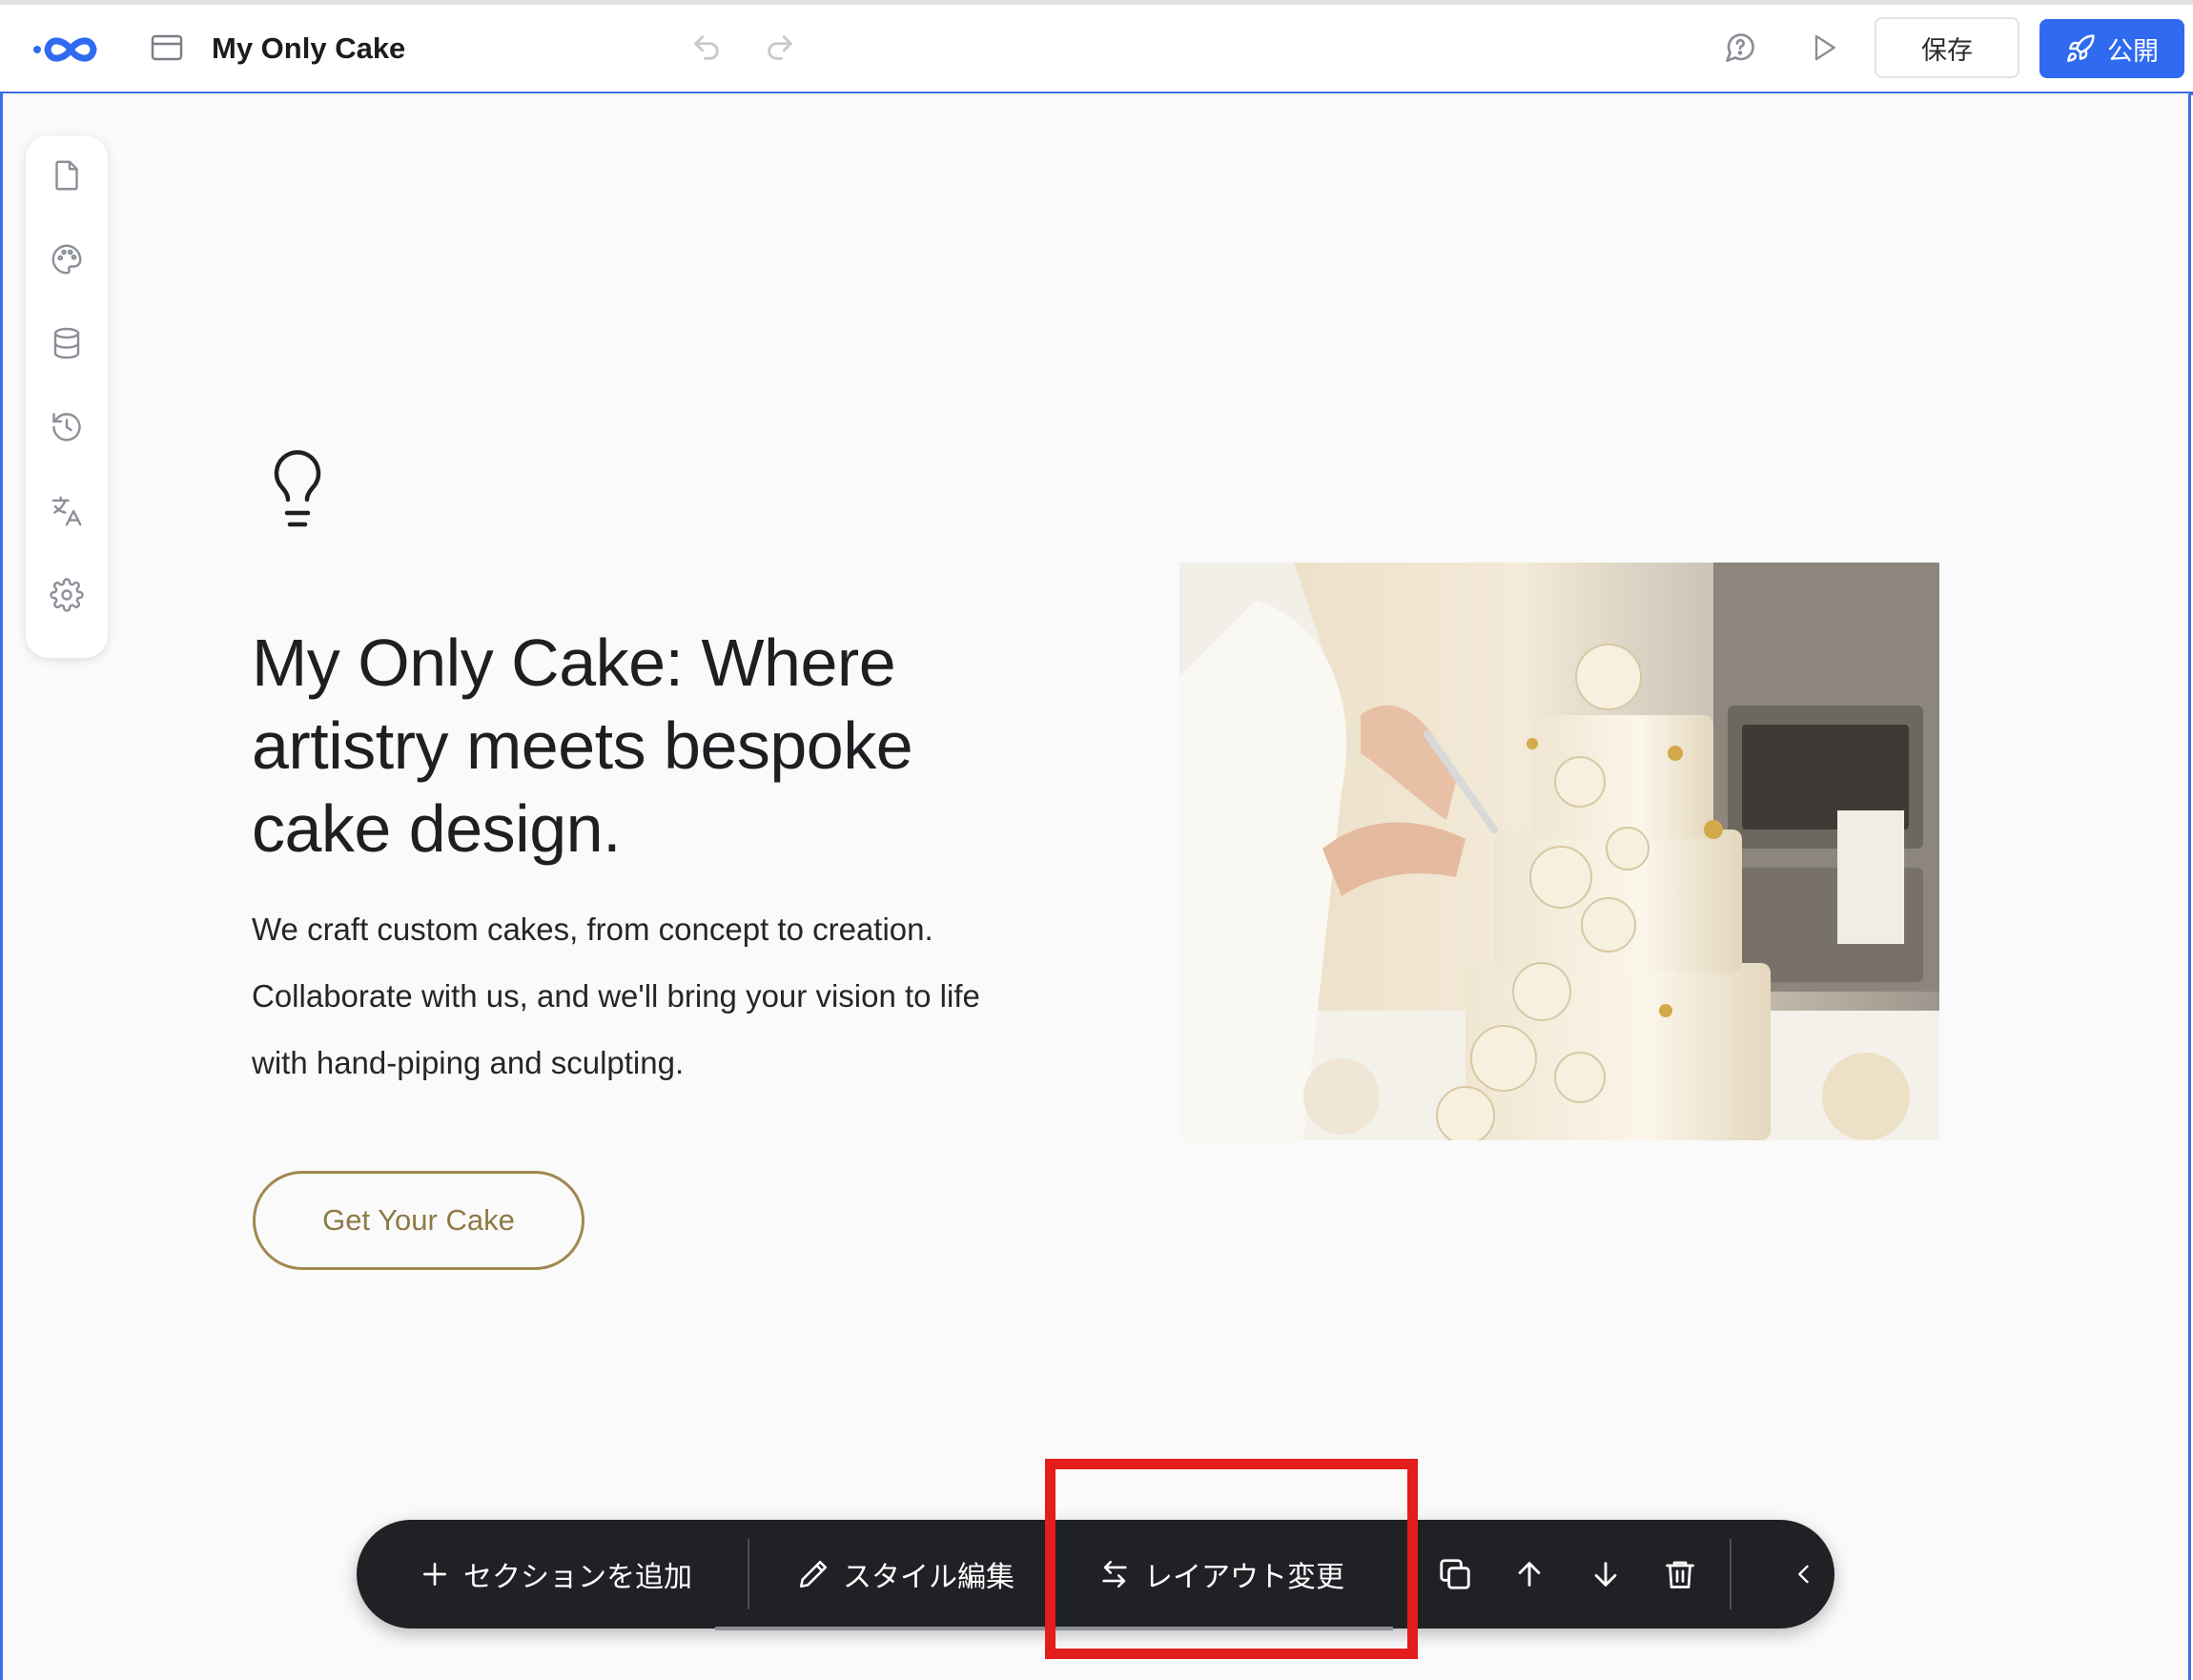 The width and height of the screenshot is (2193, 1680). What do you see at coordinates (434, 1574) in the screenshot?
I see `plus-icon` at bounding box center [434, 1574].